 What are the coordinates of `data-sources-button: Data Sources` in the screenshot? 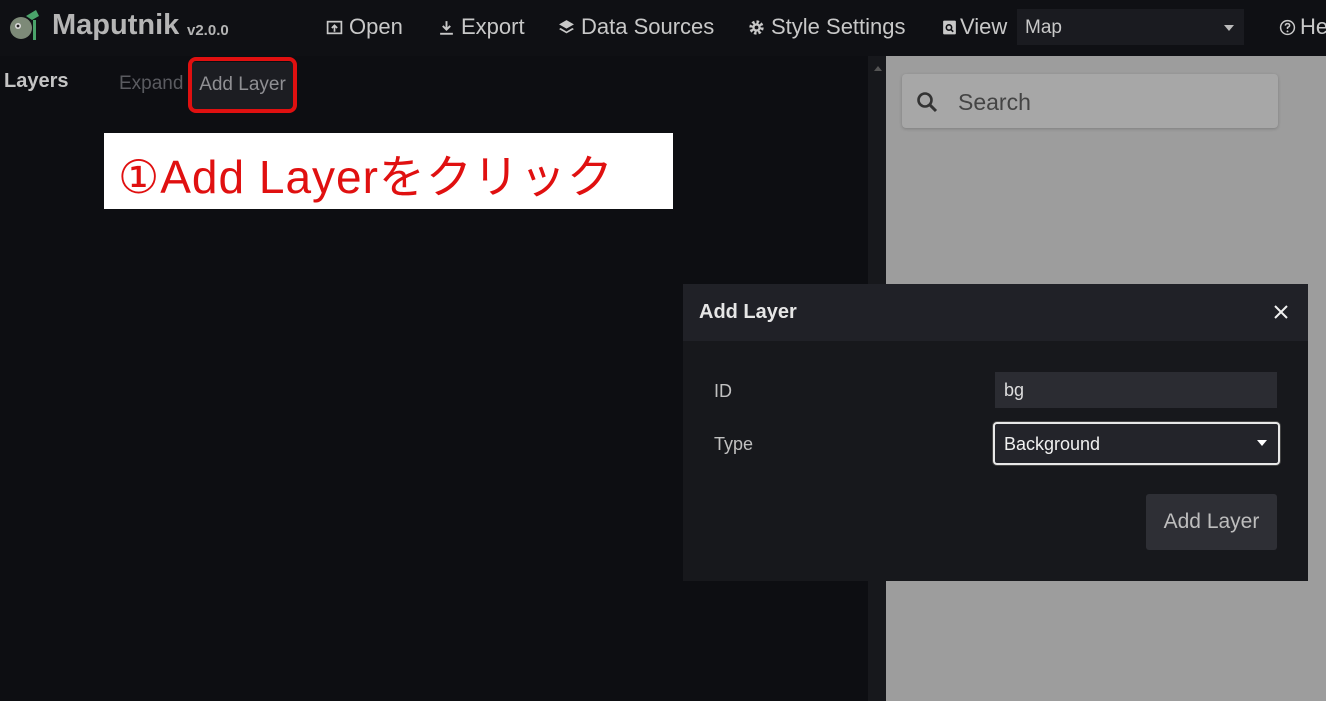 It's located at (636, 27).